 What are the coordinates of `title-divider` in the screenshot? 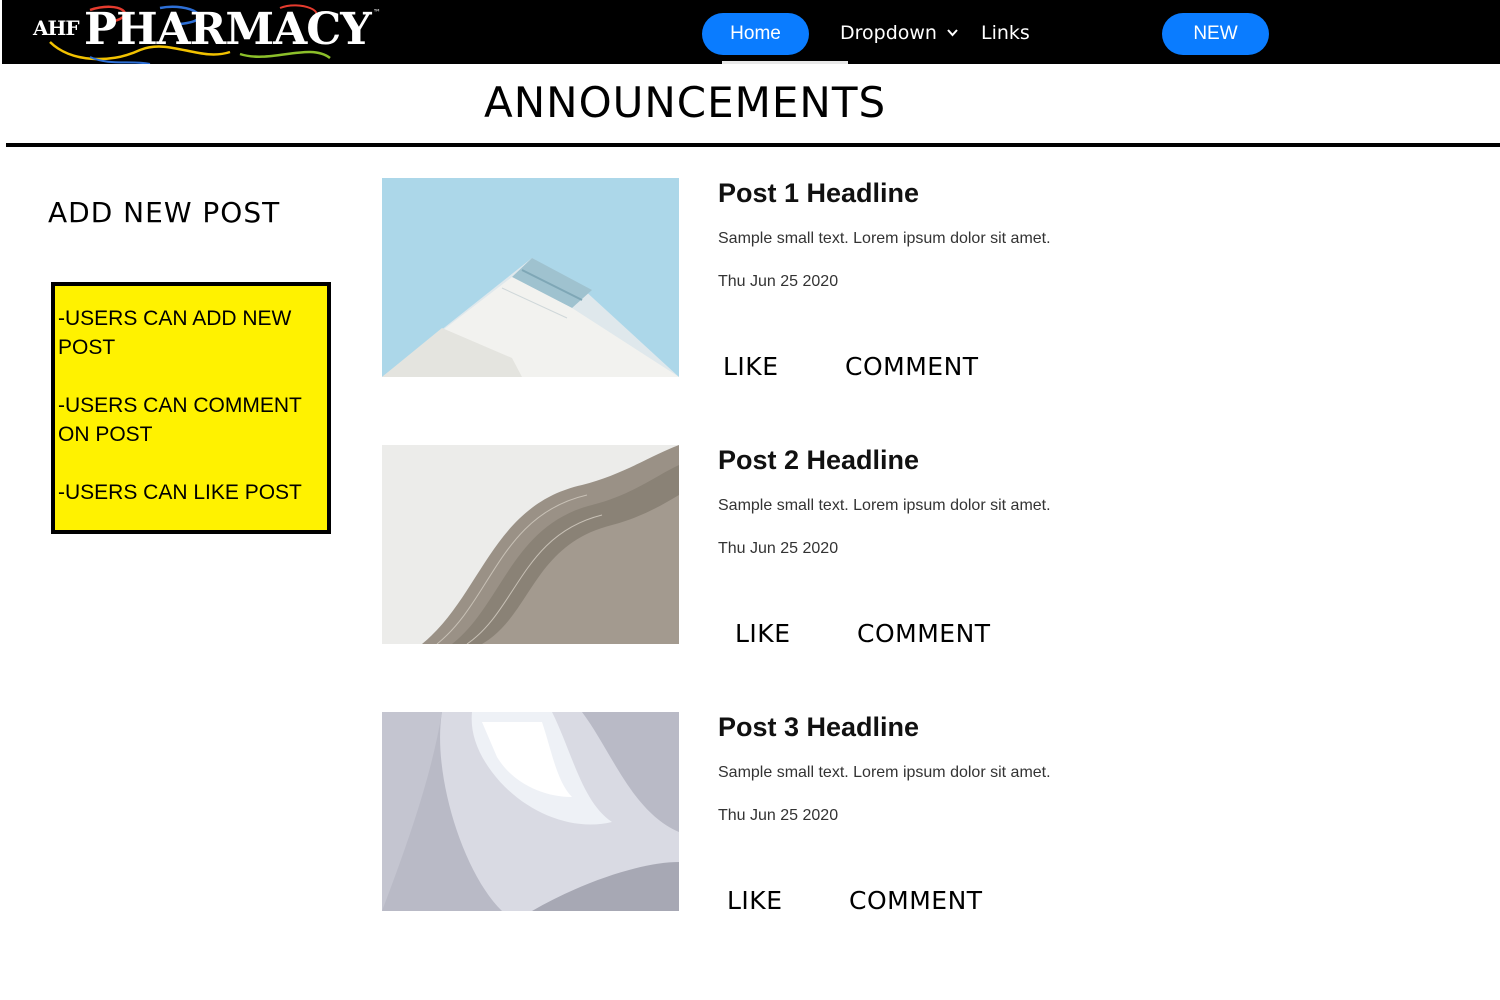 It's located at (753, 145).